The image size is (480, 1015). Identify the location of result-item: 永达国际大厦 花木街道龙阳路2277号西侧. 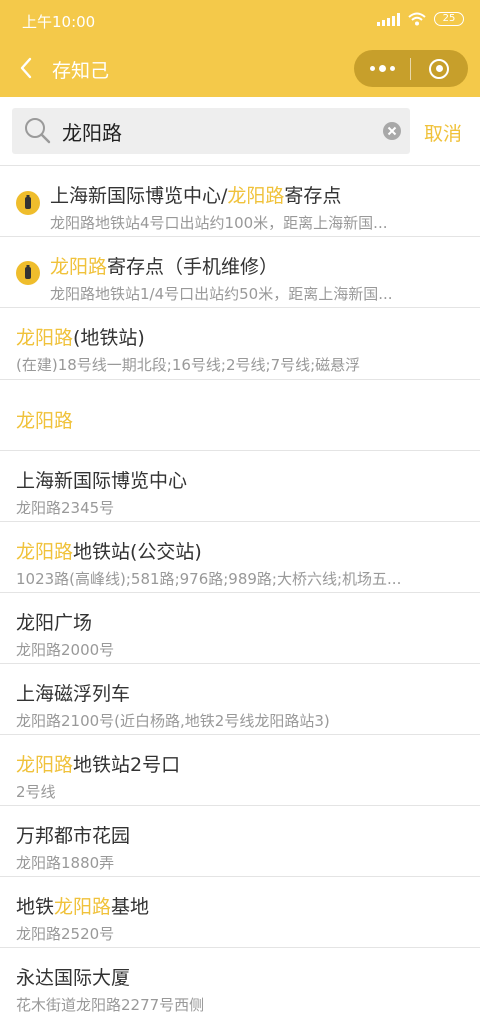
(240, 981).